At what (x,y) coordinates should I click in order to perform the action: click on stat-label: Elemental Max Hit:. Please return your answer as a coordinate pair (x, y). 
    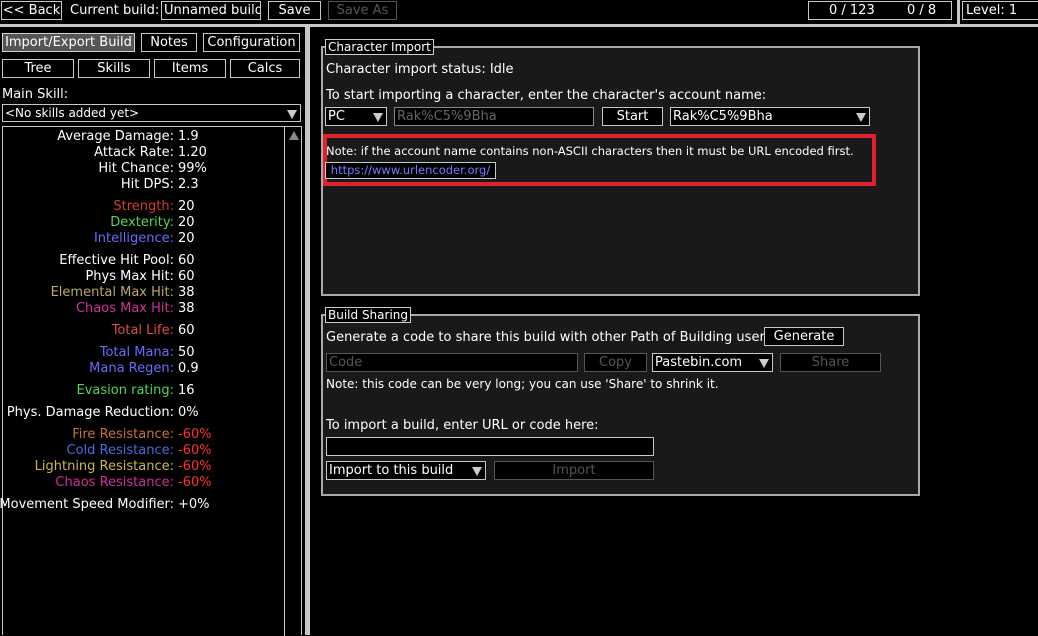
    Looking at the image, I should click on (112, 292).